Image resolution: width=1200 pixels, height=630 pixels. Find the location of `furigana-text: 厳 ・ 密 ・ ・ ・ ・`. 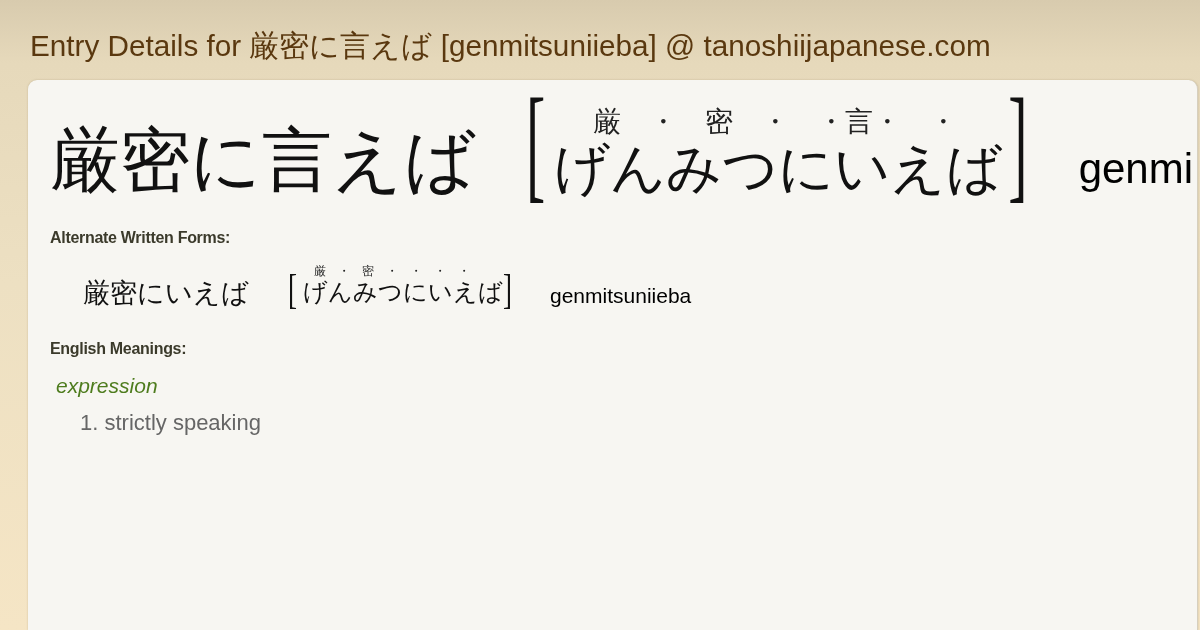

furigana-text: 厳 ・ 密 ・ ・ ・ ・ is located at coordinates (392, 271).